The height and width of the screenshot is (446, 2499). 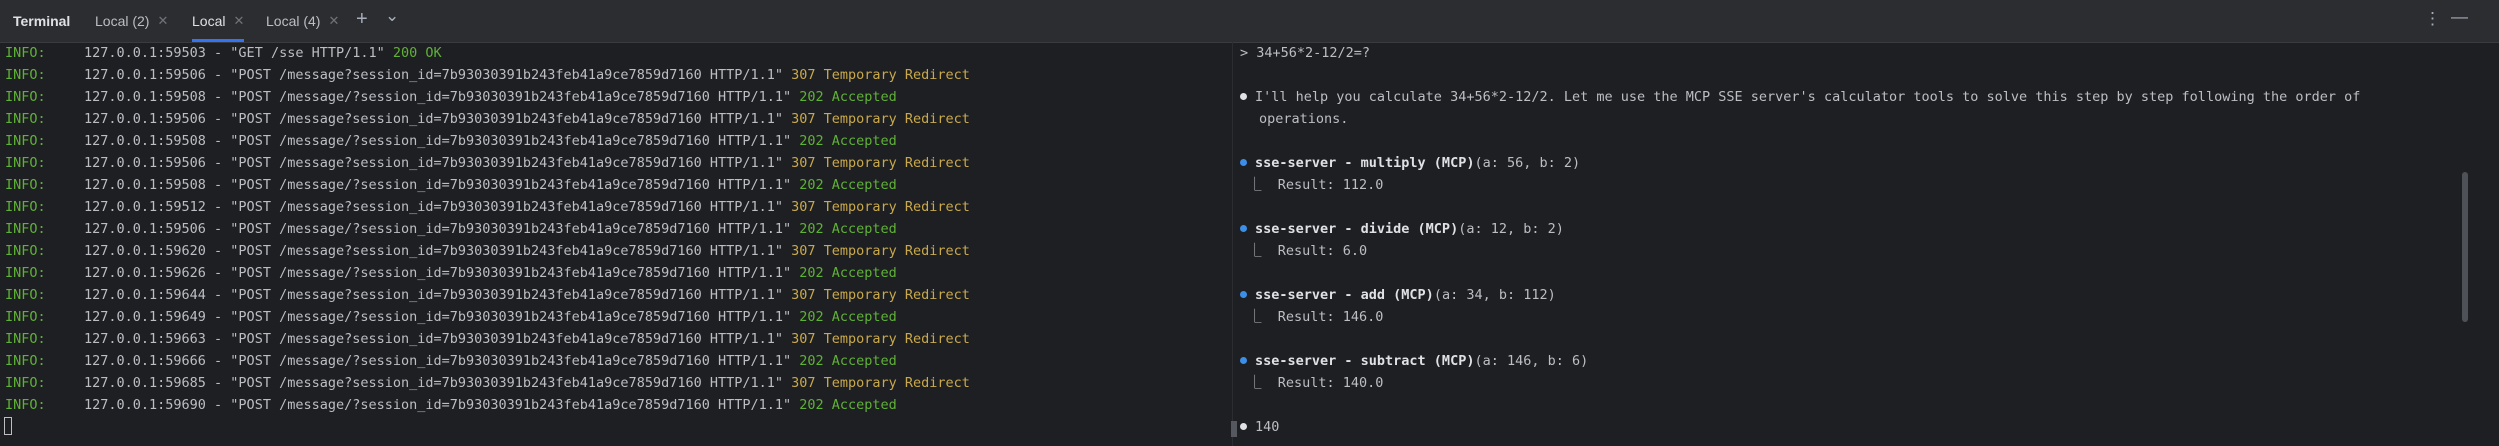 What do you see at coordinates (392, 16) in the screenshot?
I see `chevron-down-icon: ⌄` at bounding box center [392, 16].